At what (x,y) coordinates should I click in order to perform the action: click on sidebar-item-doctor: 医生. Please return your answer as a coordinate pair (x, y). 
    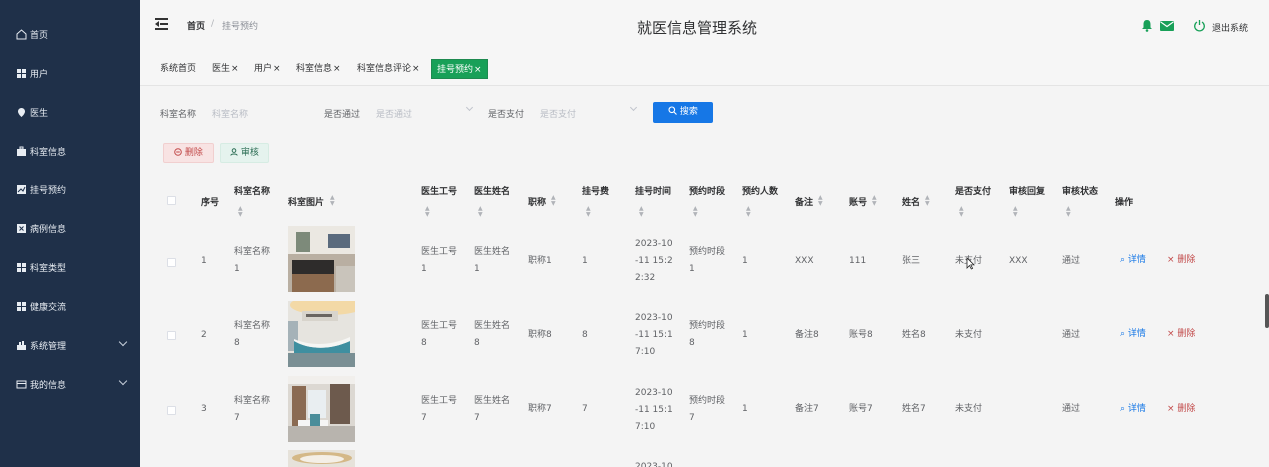
    Looking at the image, I should click on (70, 112).